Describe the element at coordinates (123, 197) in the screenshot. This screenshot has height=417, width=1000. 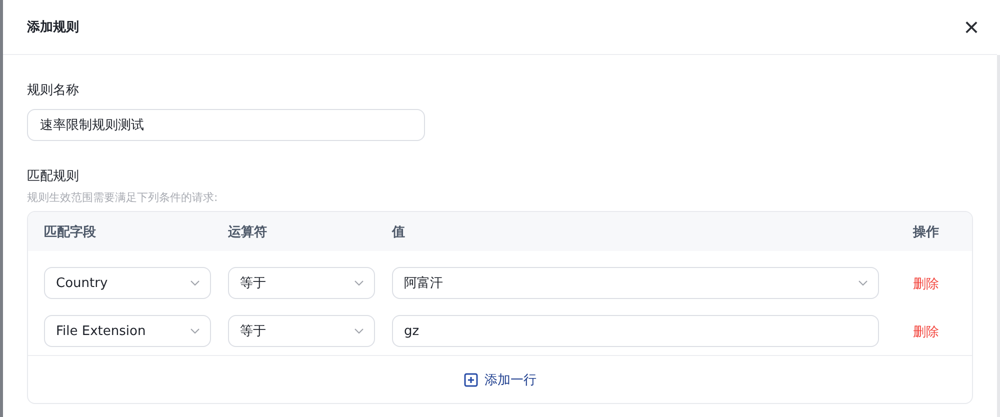
I see `section-hint: 规则生效范围需要满足下列条件的请求:` at that location.